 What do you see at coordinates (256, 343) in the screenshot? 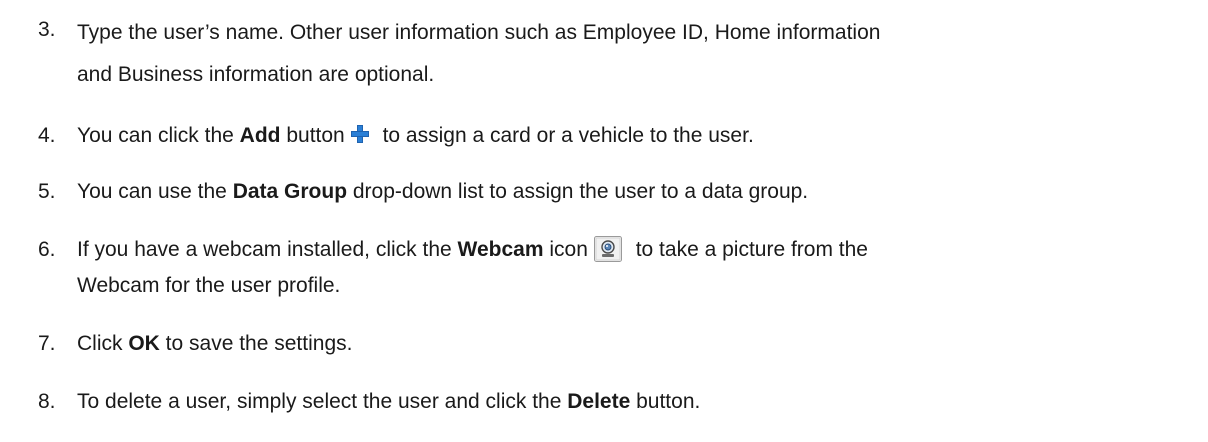
I see `step-text-run: to save the settings.` at bounding box center [256, 343].